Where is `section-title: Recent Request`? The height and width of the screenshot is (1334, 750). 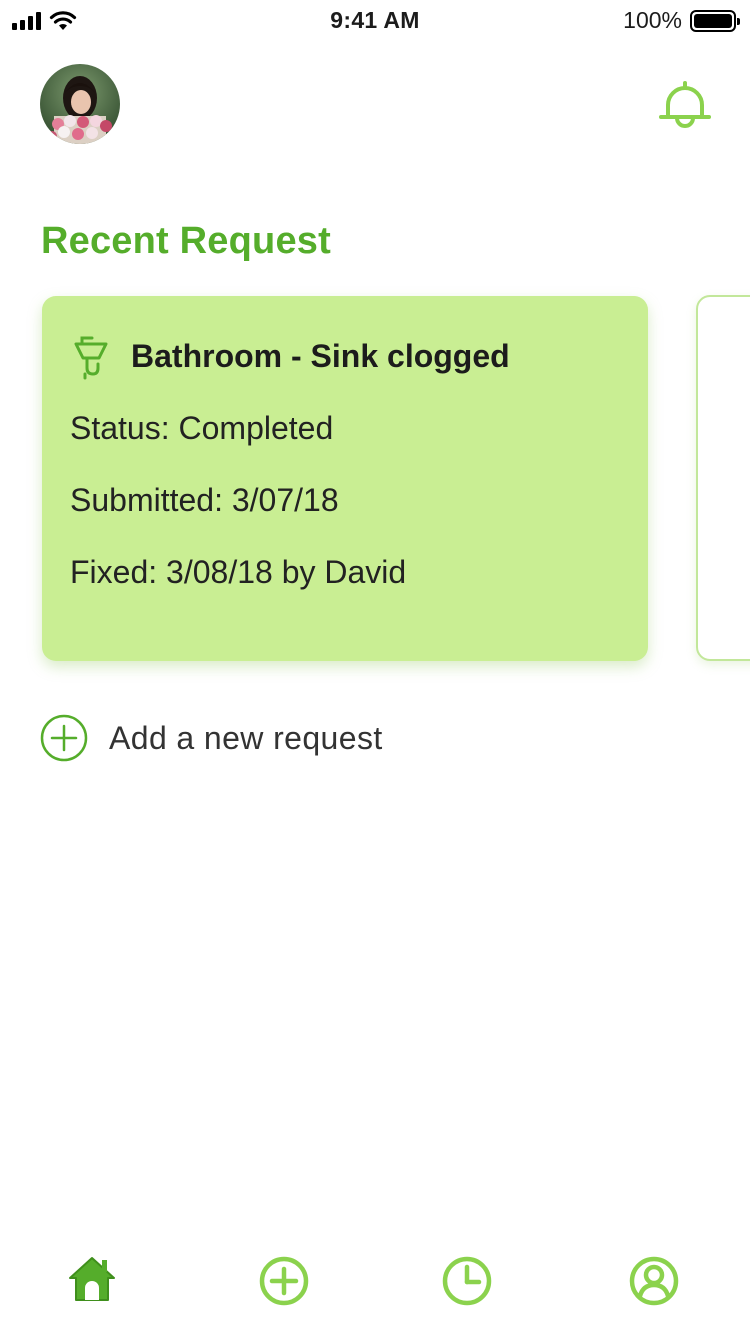 section-title: Recent Request is located at coordinates (186, 241).